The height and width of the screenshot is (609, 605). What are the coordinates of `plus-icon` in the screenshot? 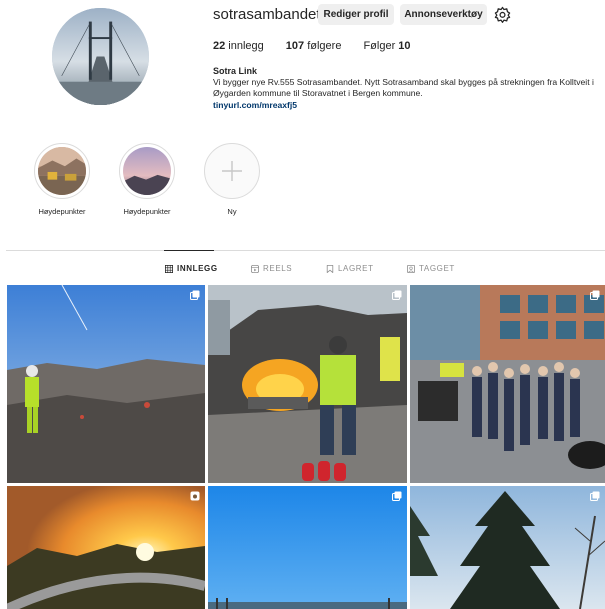 It's located at (232, 171).